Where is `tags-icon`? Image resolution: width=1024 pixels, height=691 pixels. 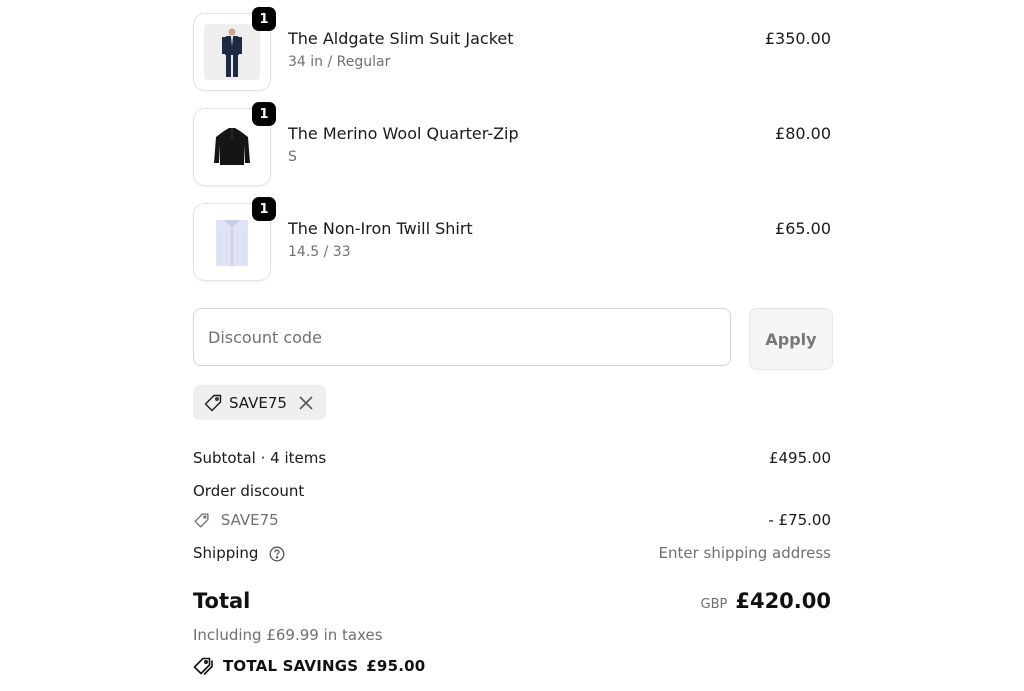 tags-icon is located at coordinates (204, 666).